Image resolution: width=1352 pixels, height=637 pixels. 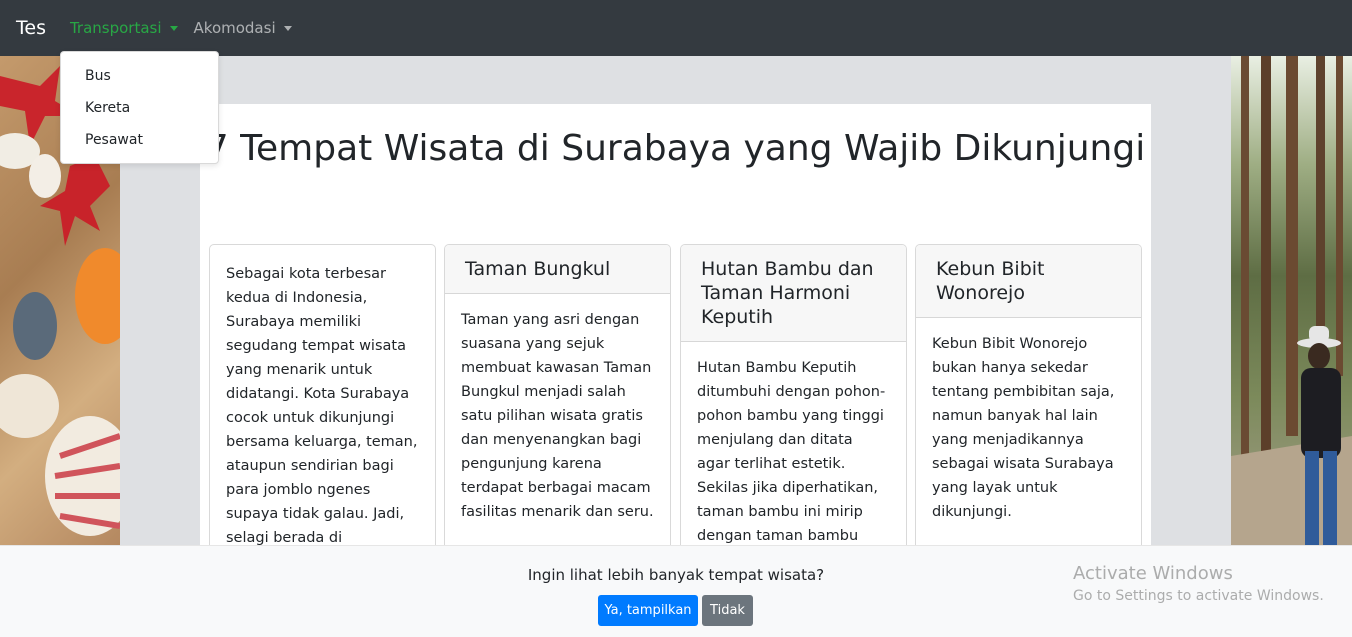 I want to click on dropdown-item-kereta: Kereta, so click(x=139, y=108).